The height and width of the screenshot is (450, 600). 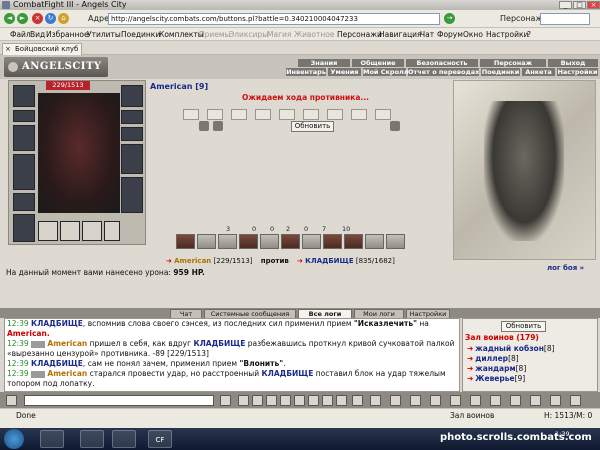 What do you see at coordinates (24, 116) in the screenshot?
I see `equip-amulet` at bounding box center [24, 116].